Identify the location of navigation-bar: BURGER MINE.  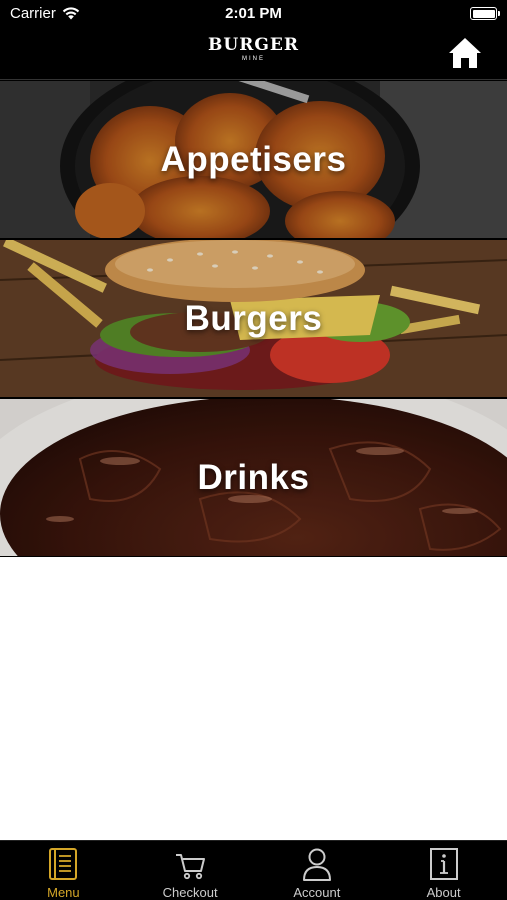
(253, 54).